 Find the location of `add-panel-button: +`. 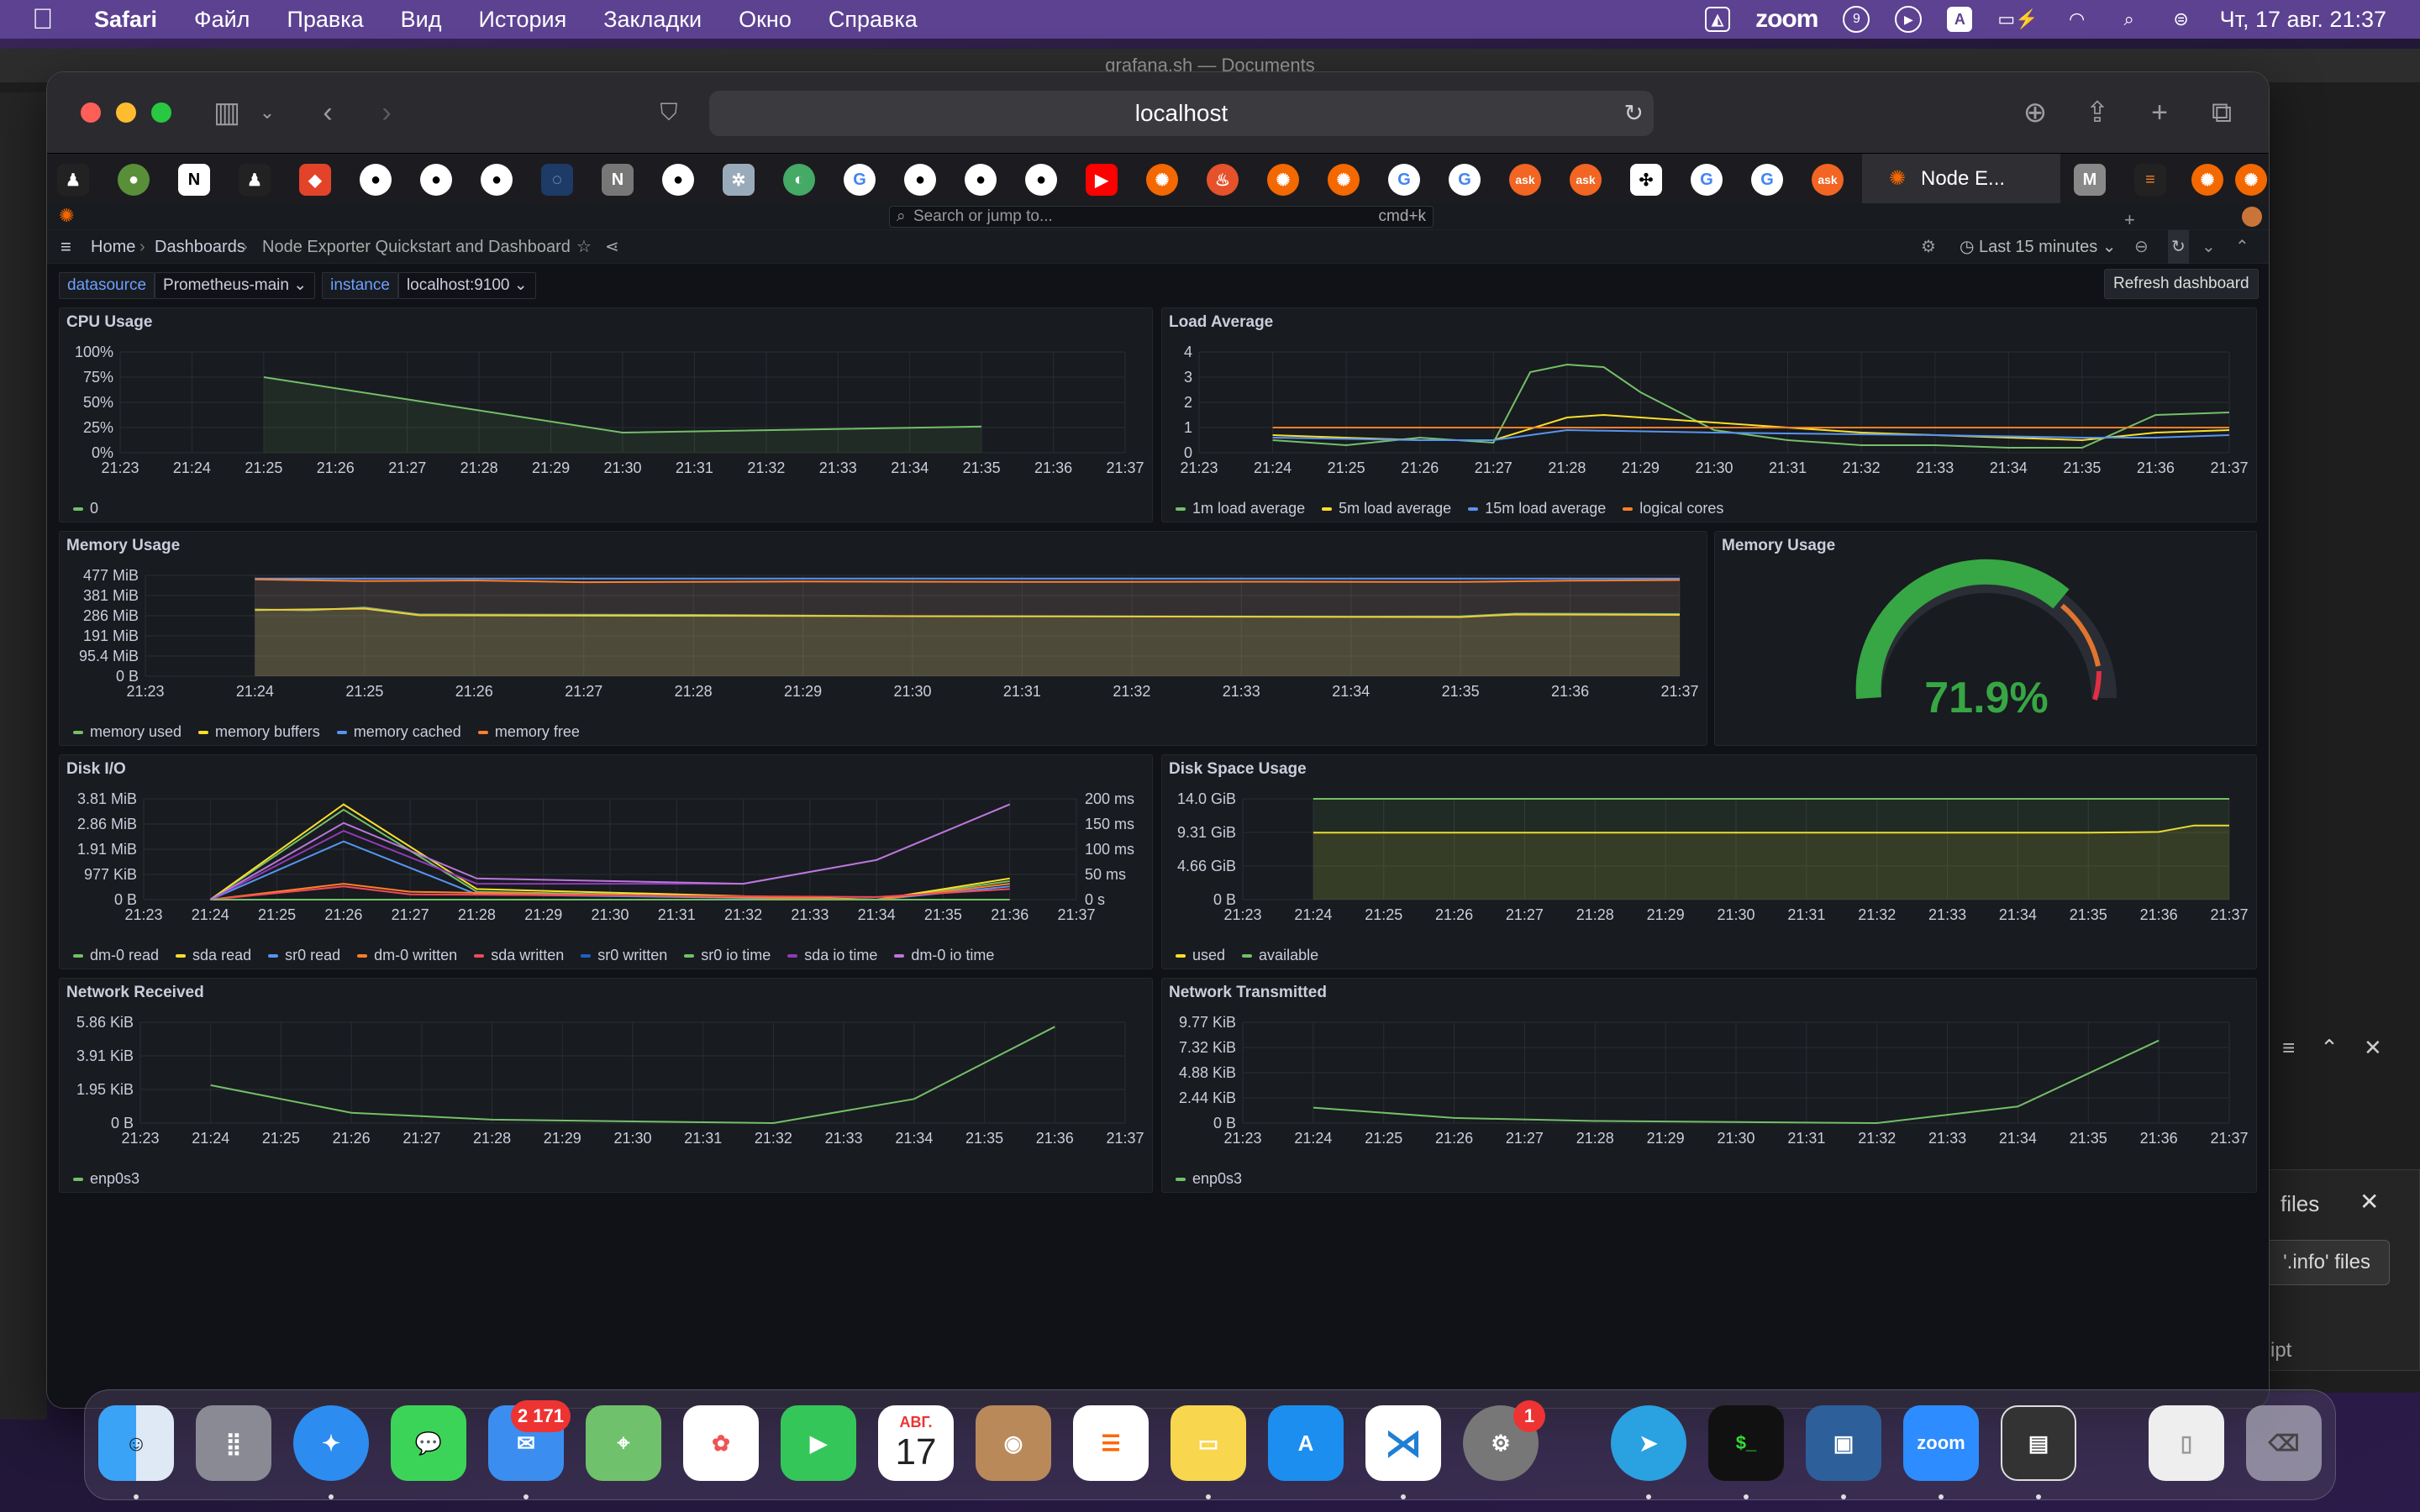

add-panel-button: + is located at coordinates (2129, 220).